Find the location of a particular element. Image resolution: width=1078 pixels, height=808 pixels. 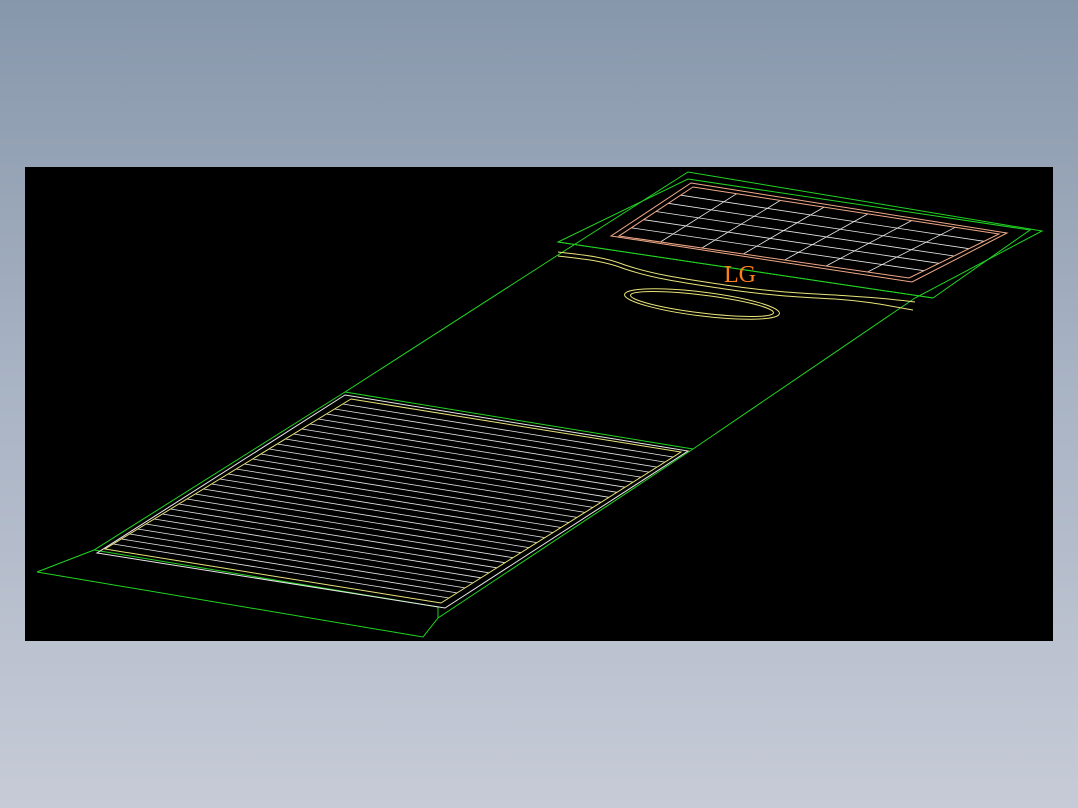

brand-logo-text: LG is located at coordinates (740, 275).